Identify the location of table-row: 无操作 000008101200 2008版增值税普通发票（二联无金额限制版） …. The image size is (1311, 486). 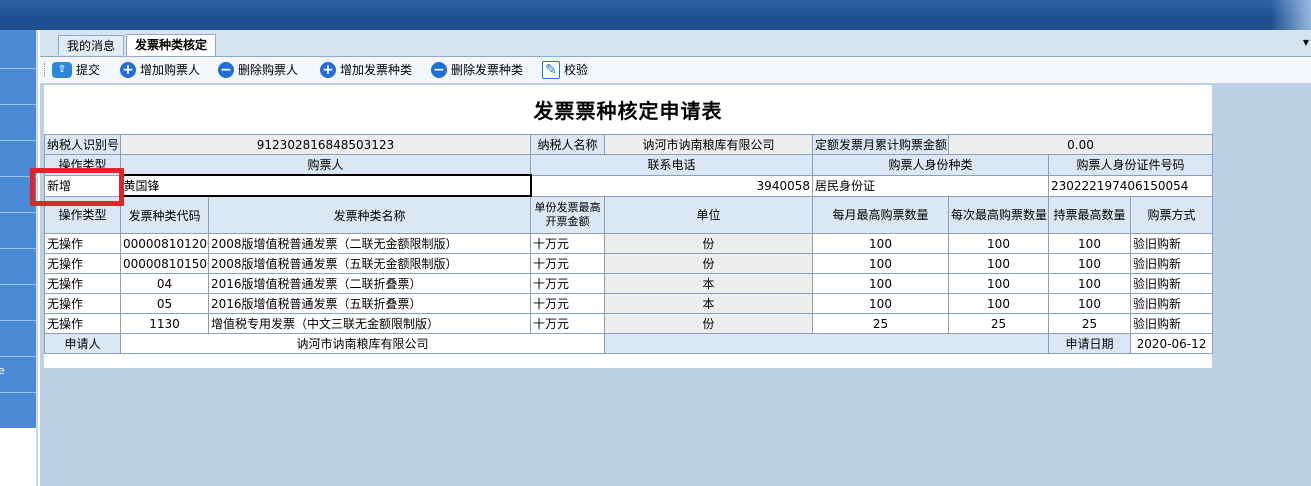
(629, 243).